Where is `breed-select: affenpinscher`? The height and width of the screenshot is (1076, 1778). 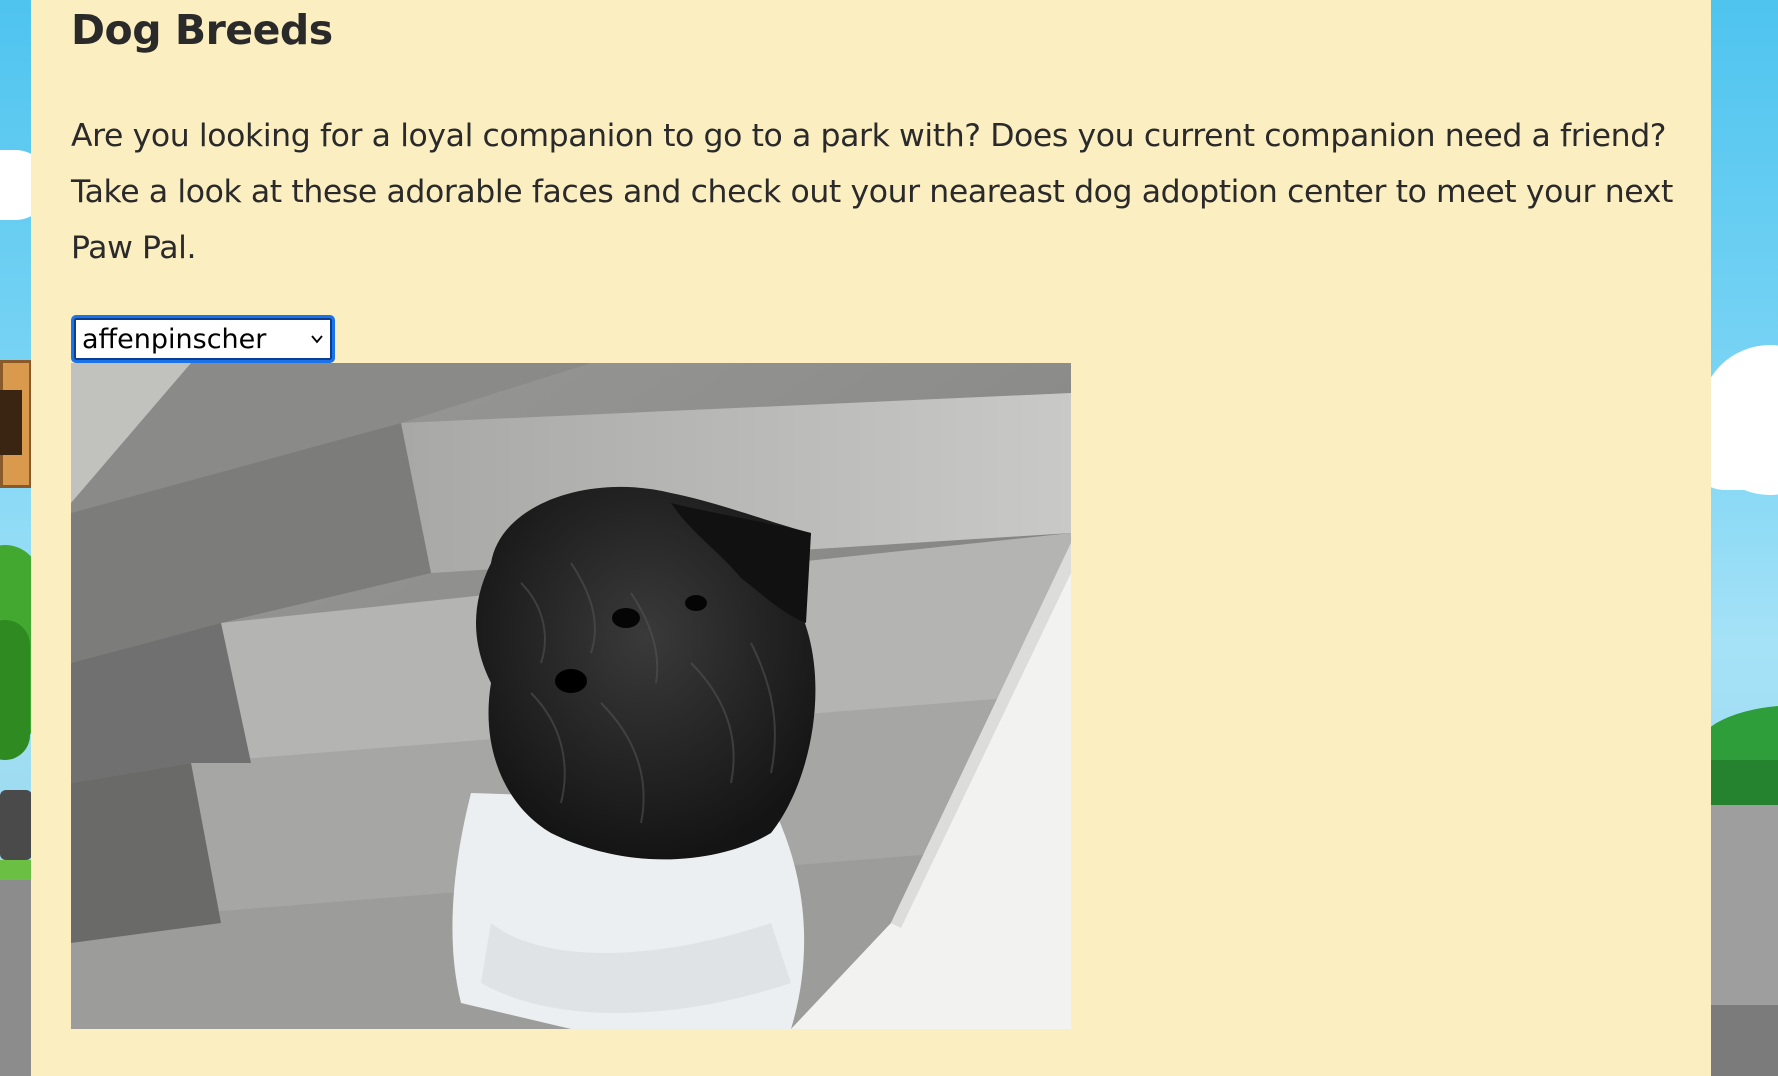 breed-select: affenpinscher is located at coordinates (203, 339).